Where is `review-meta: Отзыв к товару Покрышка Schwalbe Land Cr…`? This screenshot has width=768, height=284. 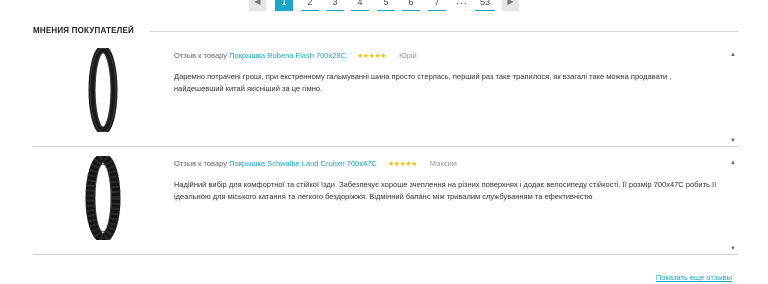
review-meta: Отзыв к товару Покрышка Schwalbe Land Cr… is located at coordinates (315, 163).